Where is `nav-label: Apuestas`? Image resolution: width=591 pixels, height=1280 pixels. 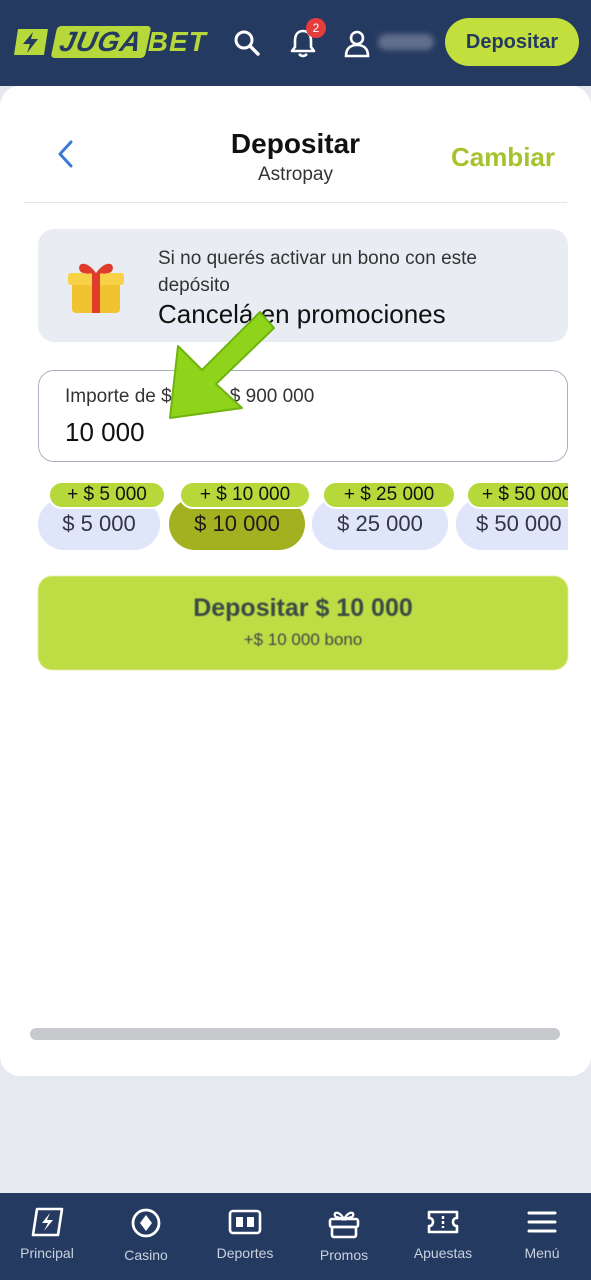
nav-label: Apuestas is located at coordinates (443, 1253).